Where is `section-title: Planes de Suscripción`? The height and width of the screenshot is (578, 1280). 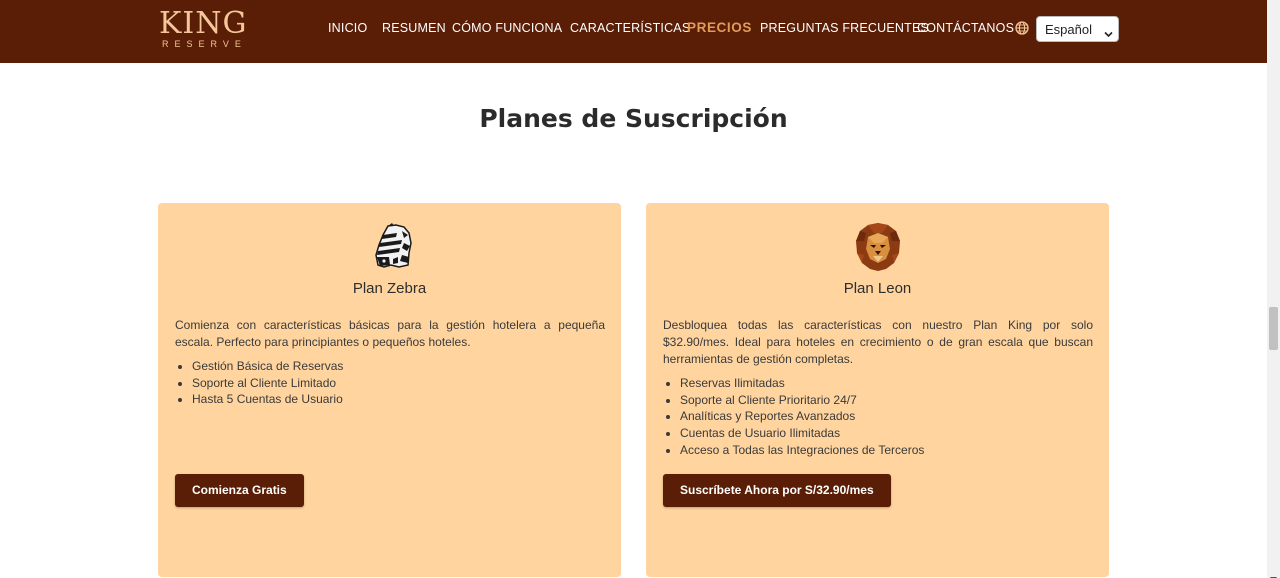
section-title: Planes de Suscripción is located at coordinates (633, 118).